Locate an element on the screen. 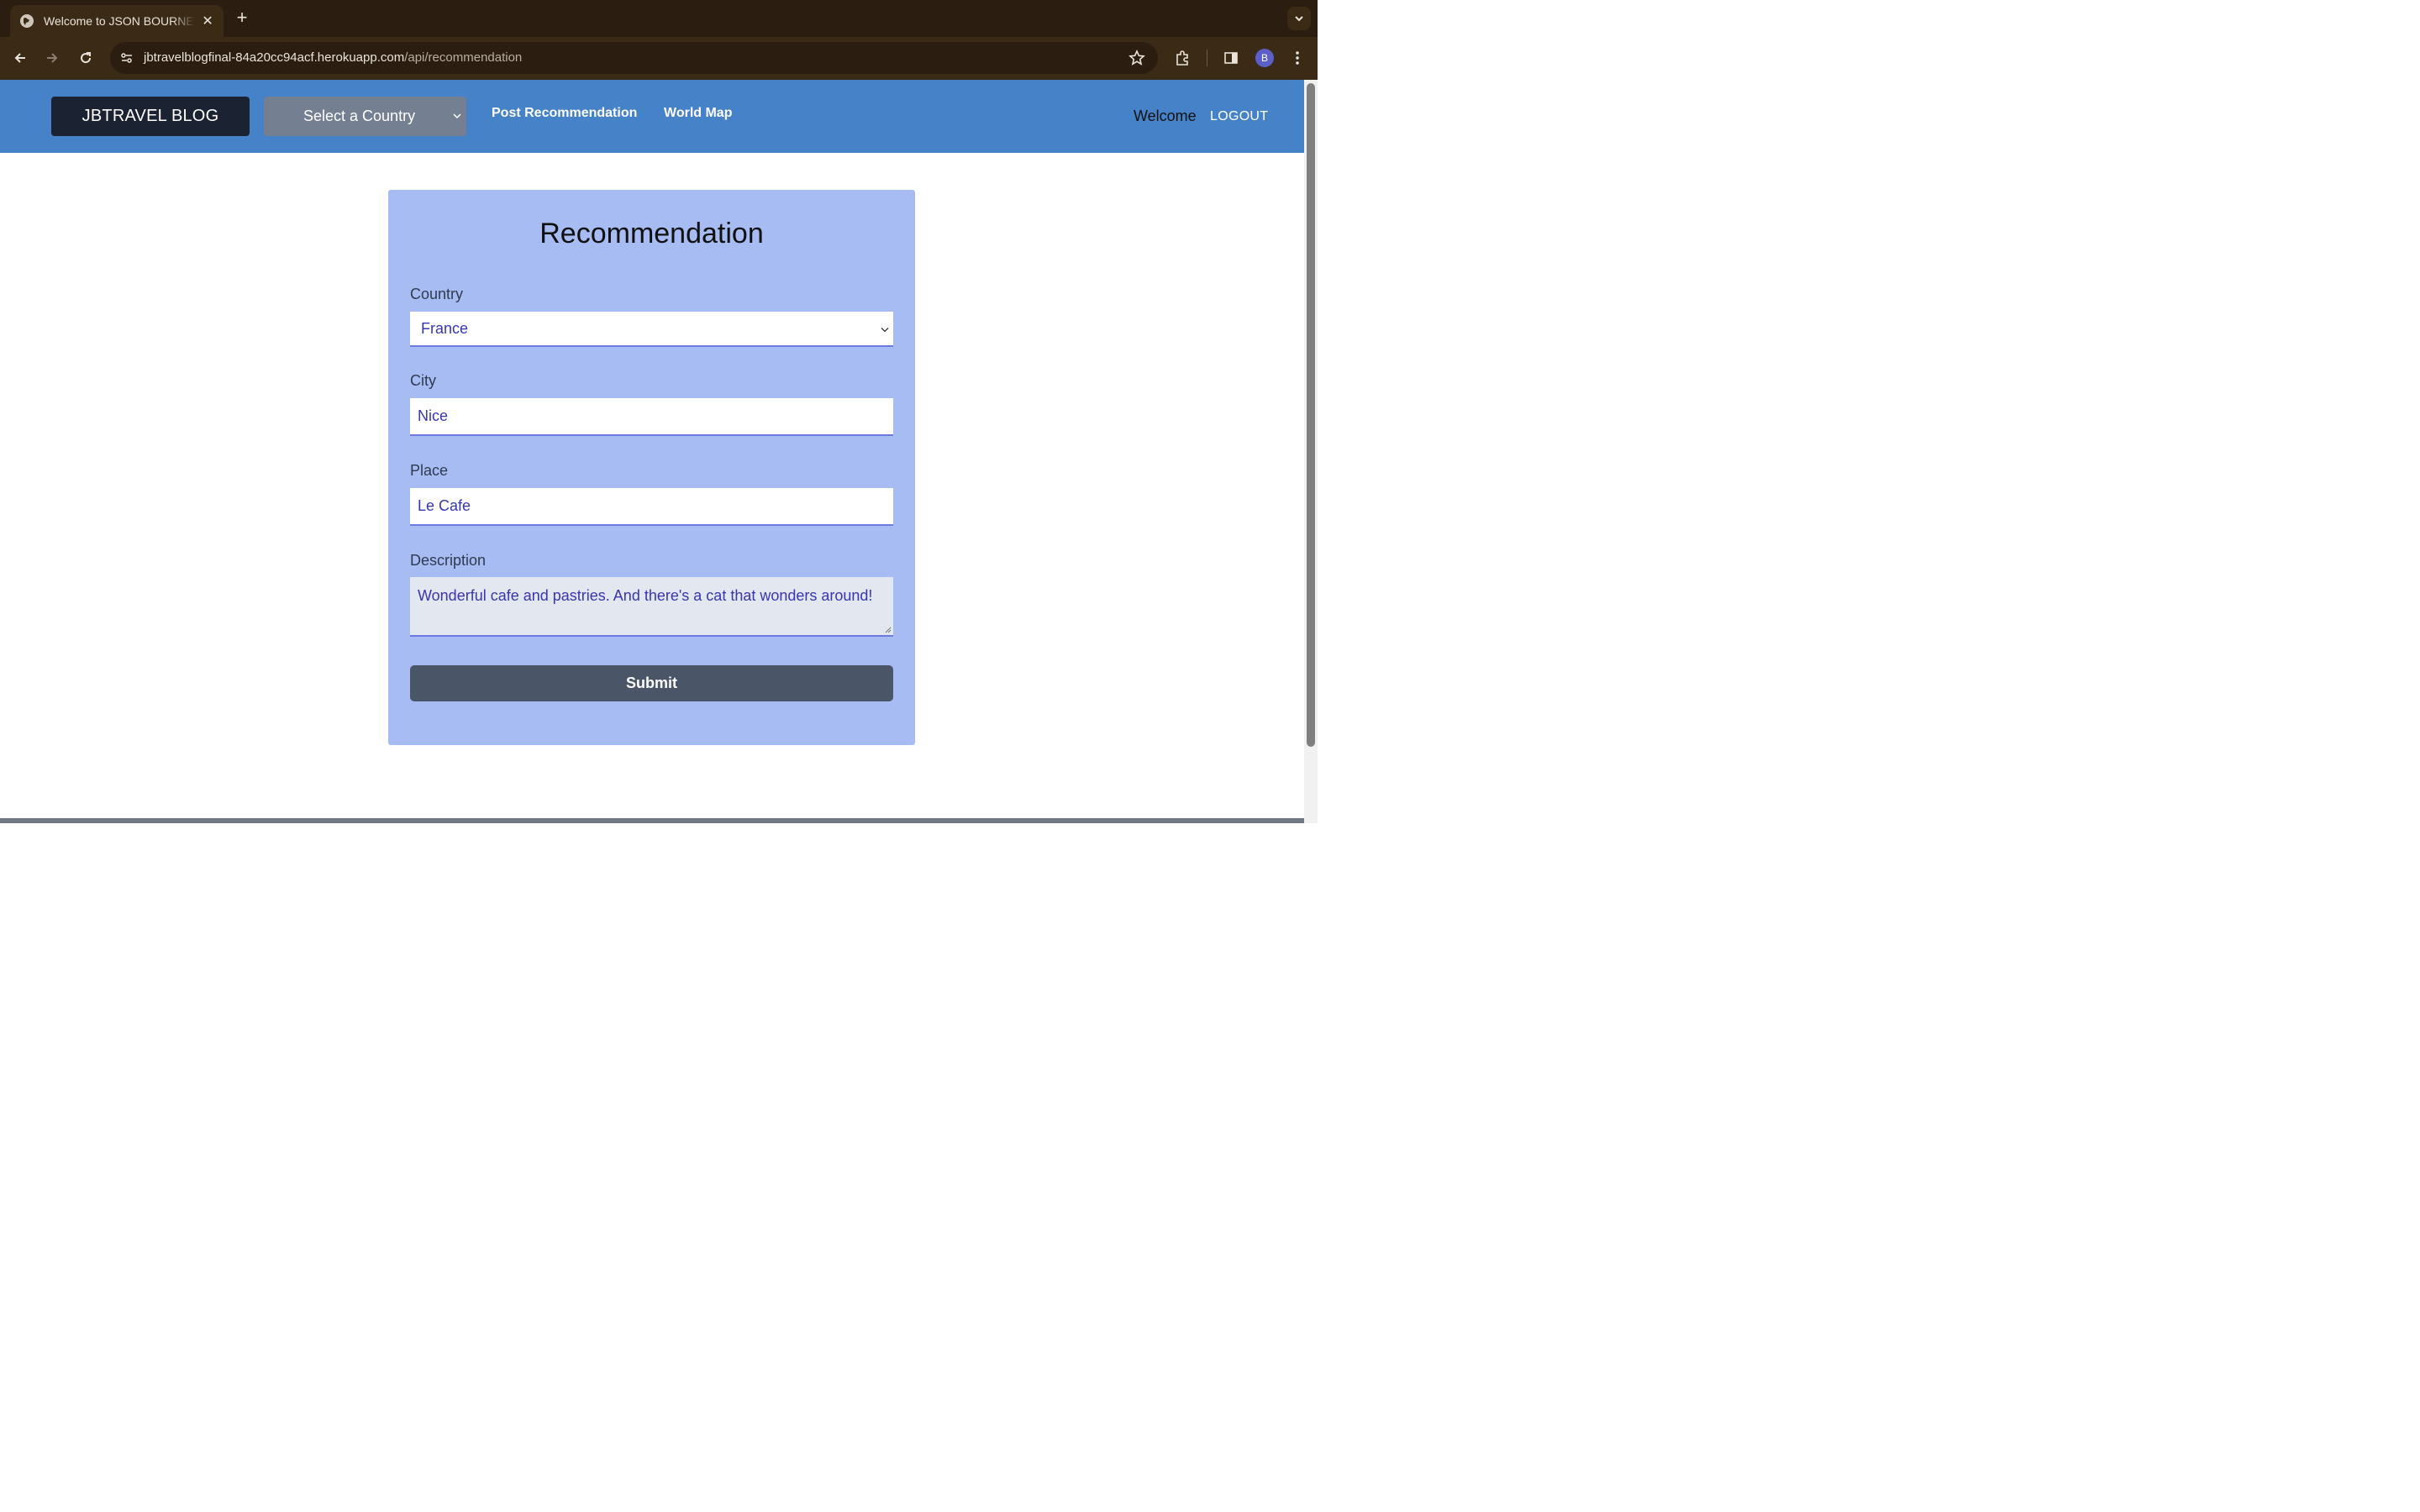  logout-link: LOGOUT is located at coordinates (1239, 116).